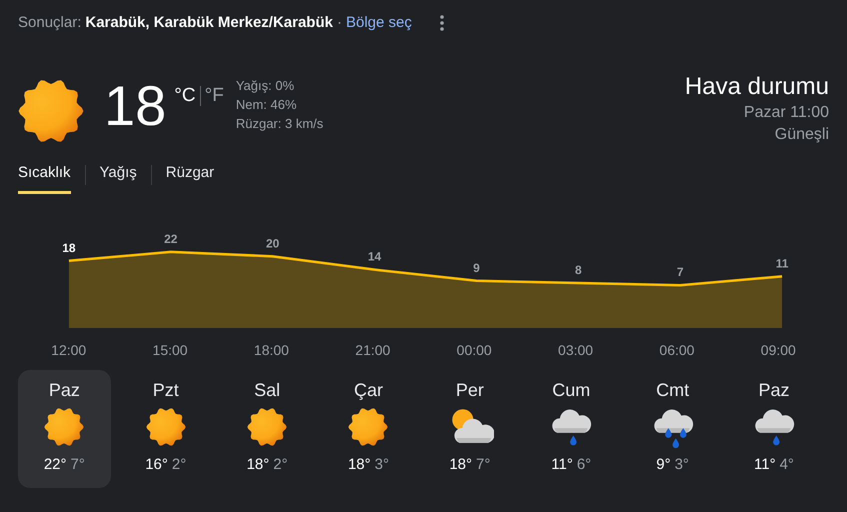 The width and height of the screenshot is (847, 512). Describe the element at coordinates (474, 350) in the screenshot. I see `time-label: 00:00` at that location.